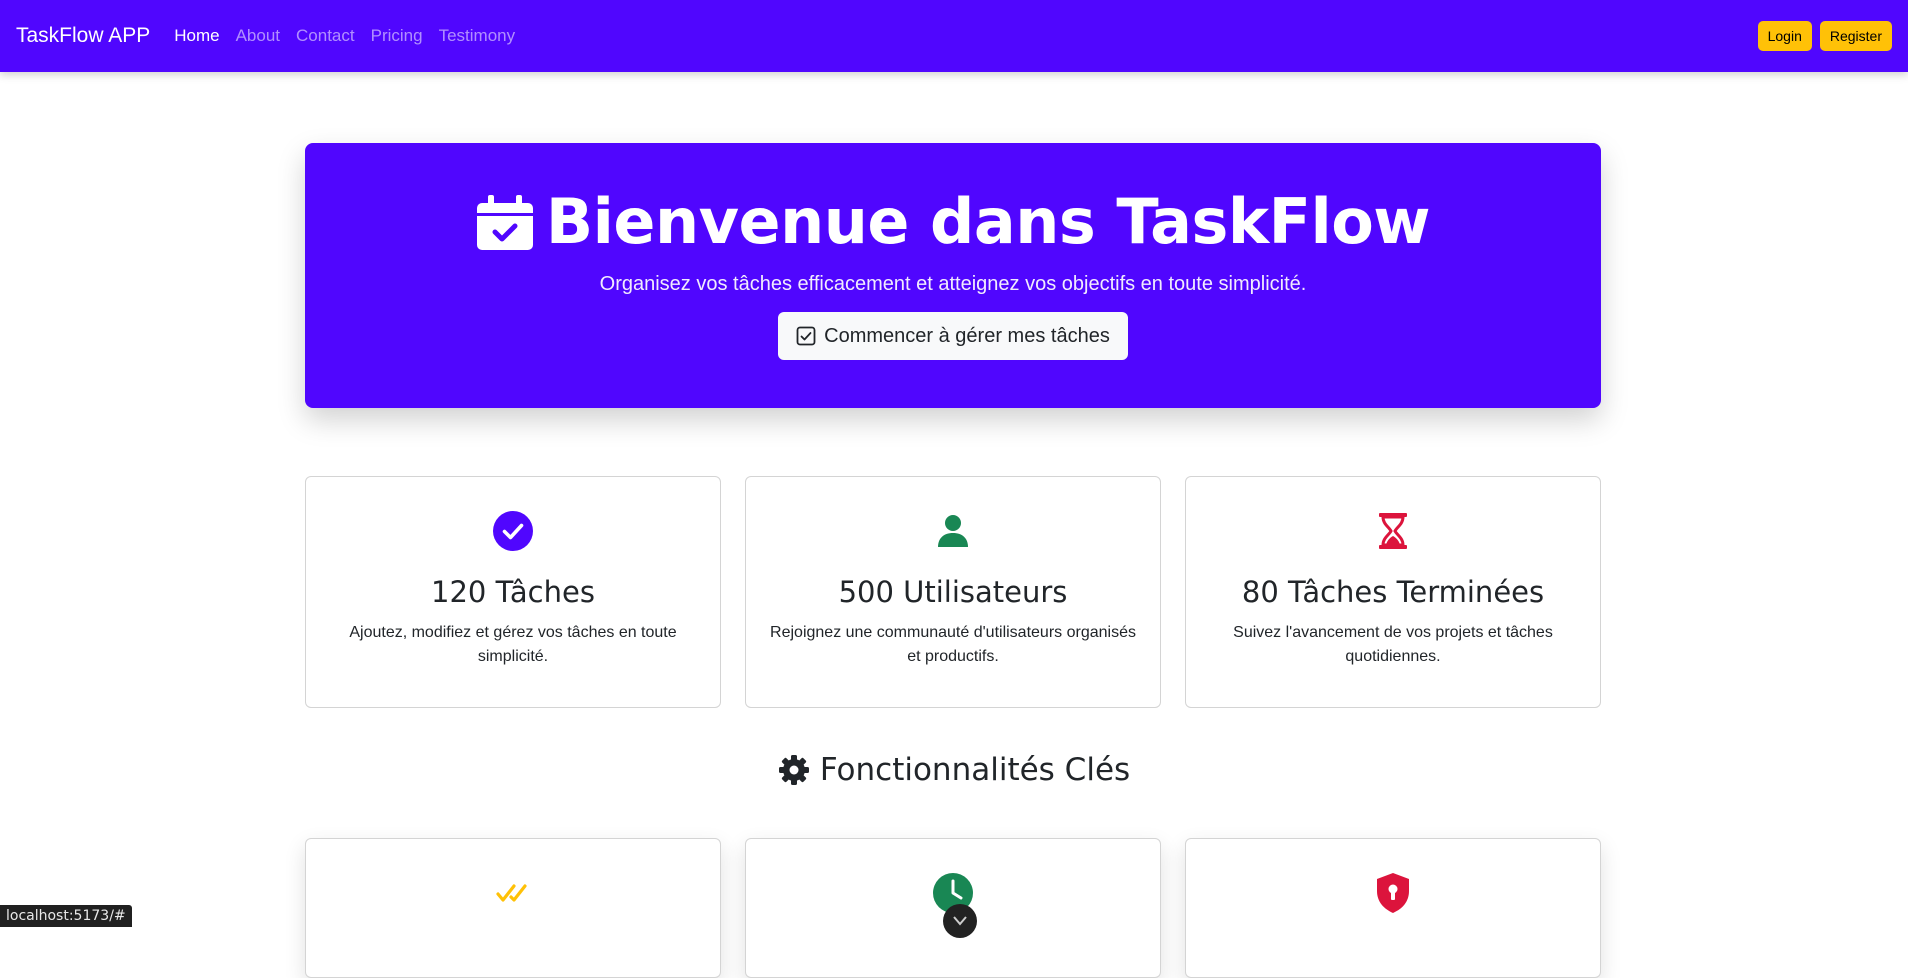 Image resolution: width=1908 pixels, height=978 pixels. What do you see at coordinates (477, 36) in the screenshot?
I see `nav-link-testimony: Testimony` at bounding box center [477, 36].